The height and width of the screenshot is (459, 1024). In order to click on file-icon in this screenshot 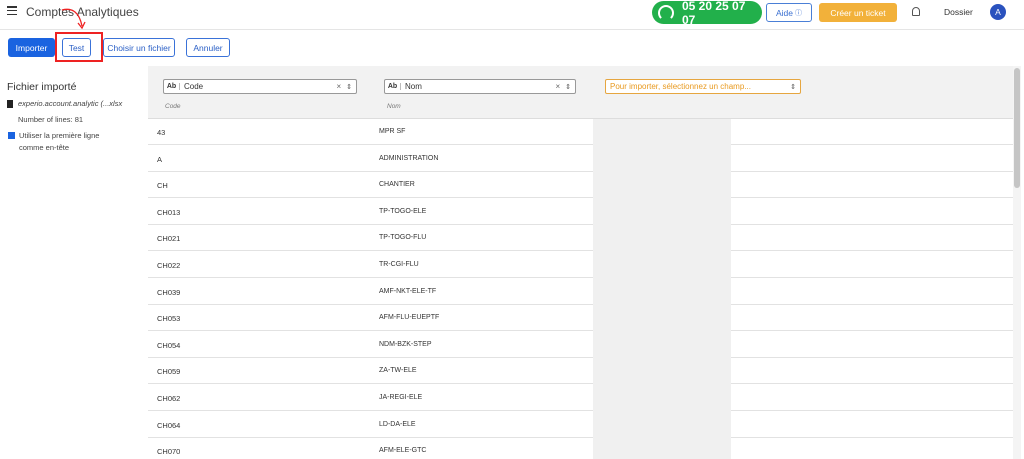, I will do `click(10, 103)`.